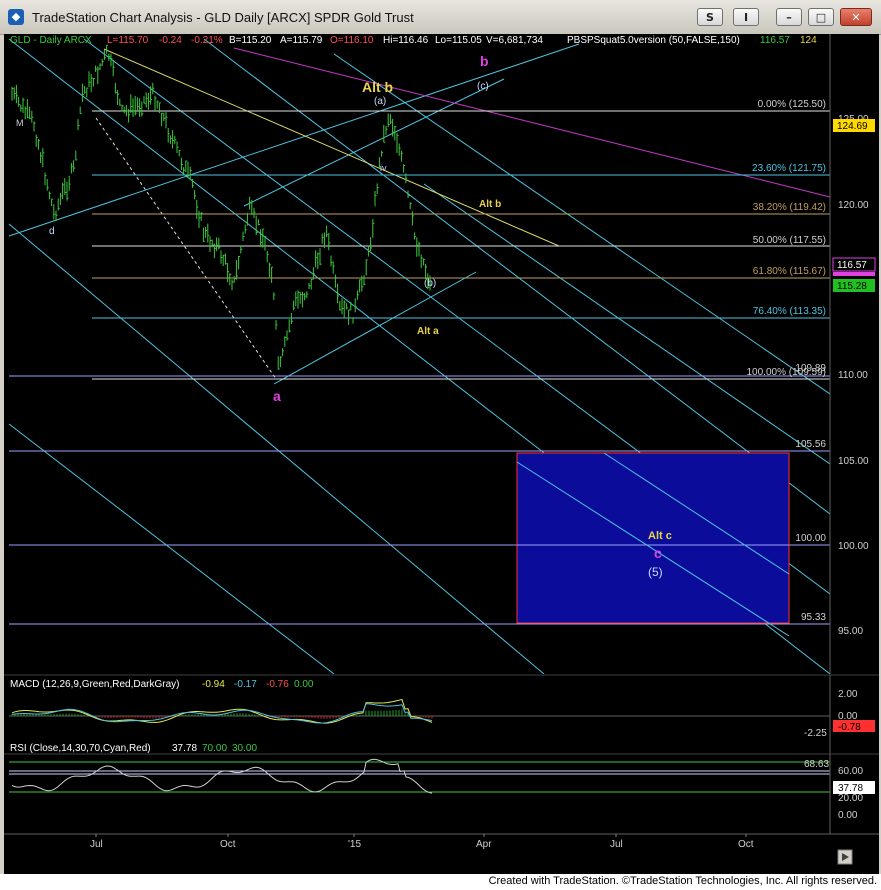 Image resolution: width=881 pixels, height=890 pixels. I want to click on close-button: ✕, so click(856, 17).